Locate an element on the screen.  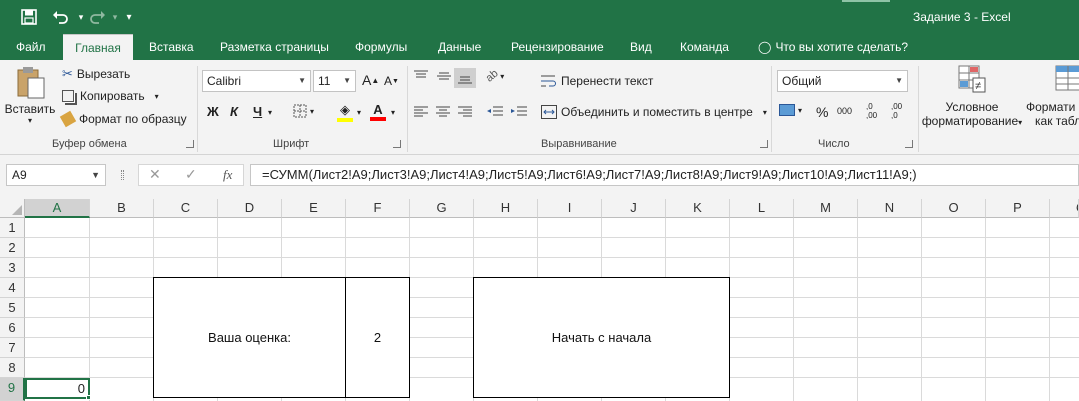
tab-formulas: Формулы is located at coordinates (381, 47).